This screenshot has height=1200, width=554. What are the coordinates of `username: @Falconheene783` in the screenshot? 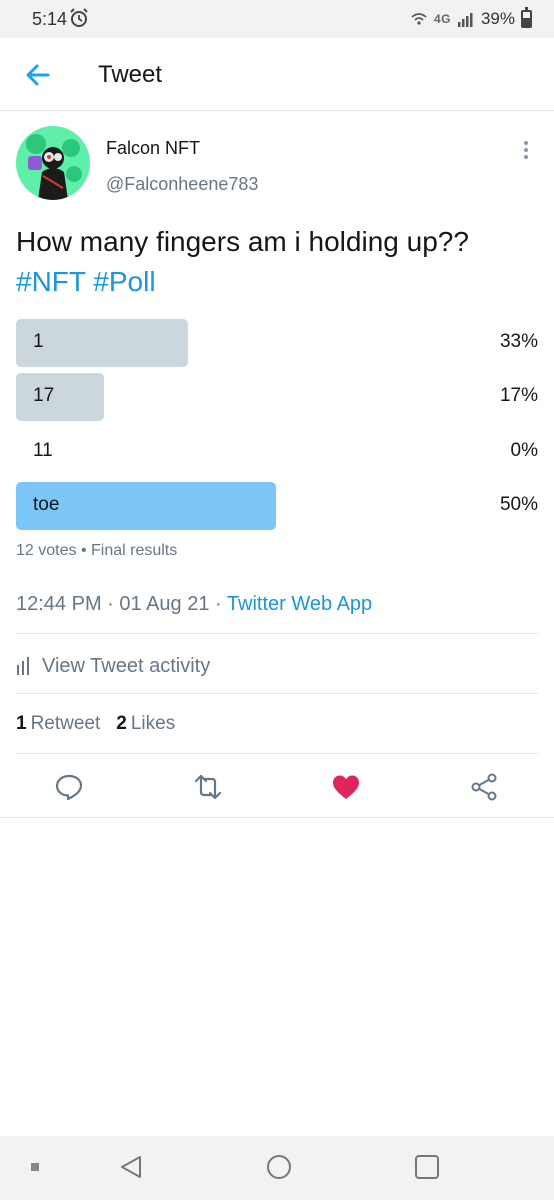 It's located at (182, 184).